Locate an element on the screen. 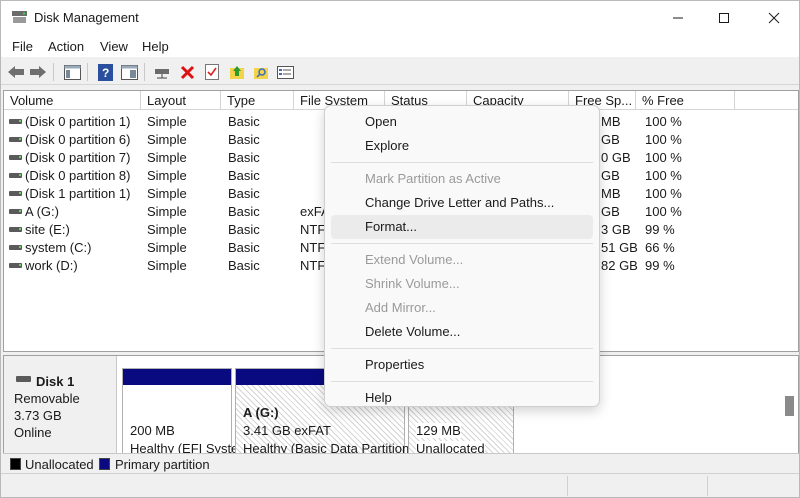  context-menu-item-label: Mark Partition as Active is located at coordinates (433, 178).